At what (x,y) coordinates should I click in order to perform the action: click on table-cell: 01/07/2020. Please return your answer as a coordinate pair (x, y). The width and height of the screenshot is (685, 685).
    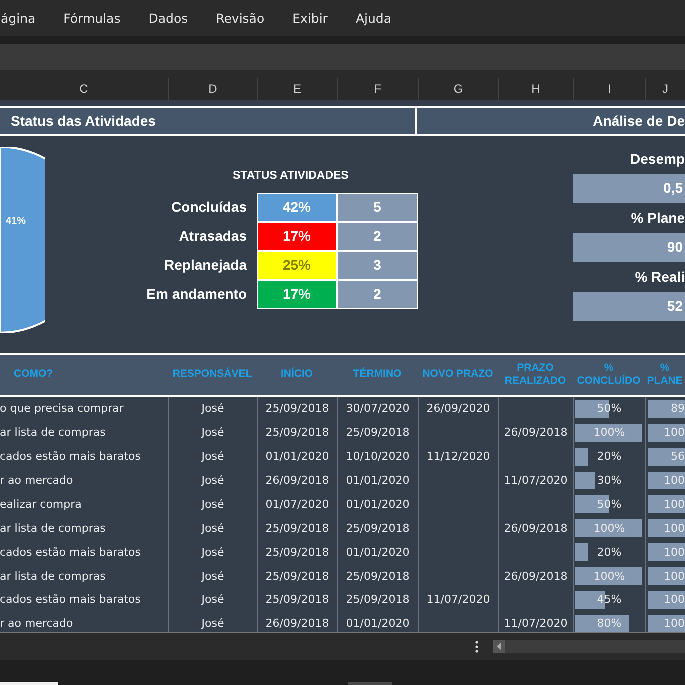
    Looking at the image, I should click on (297, 504).